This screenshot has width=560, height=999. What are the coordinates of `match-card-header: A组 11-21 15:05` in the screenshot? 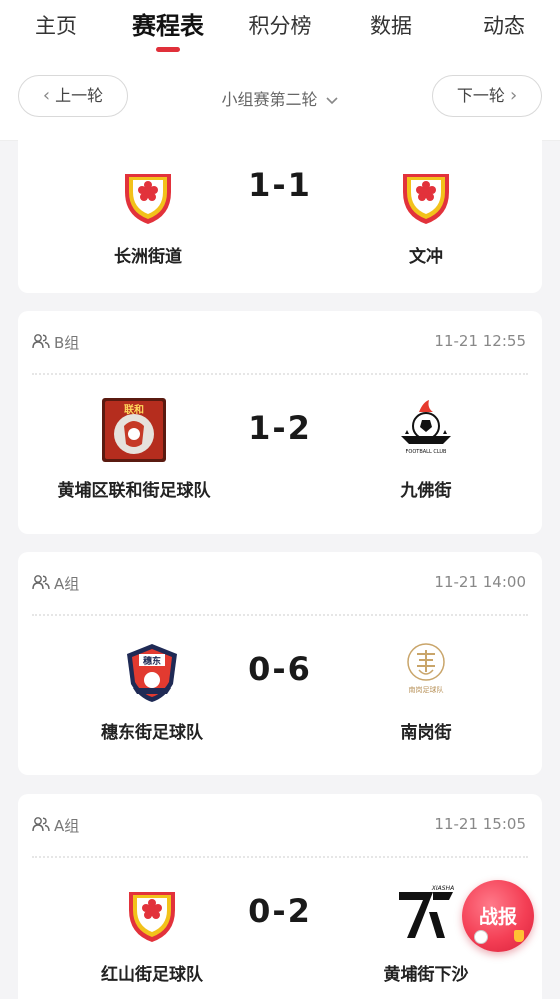 It's located at (280, 822).